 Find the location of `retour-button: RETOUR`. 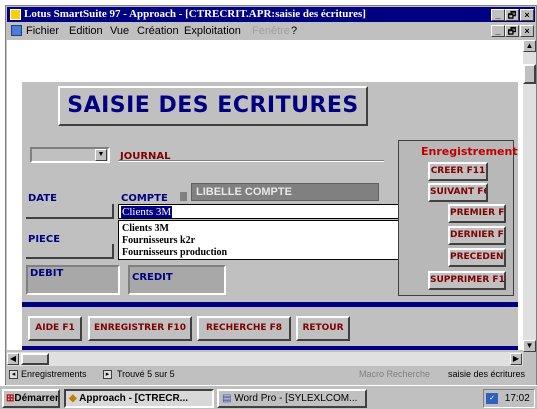

retour-button: RETOUR is located at coordinates (323, 328).